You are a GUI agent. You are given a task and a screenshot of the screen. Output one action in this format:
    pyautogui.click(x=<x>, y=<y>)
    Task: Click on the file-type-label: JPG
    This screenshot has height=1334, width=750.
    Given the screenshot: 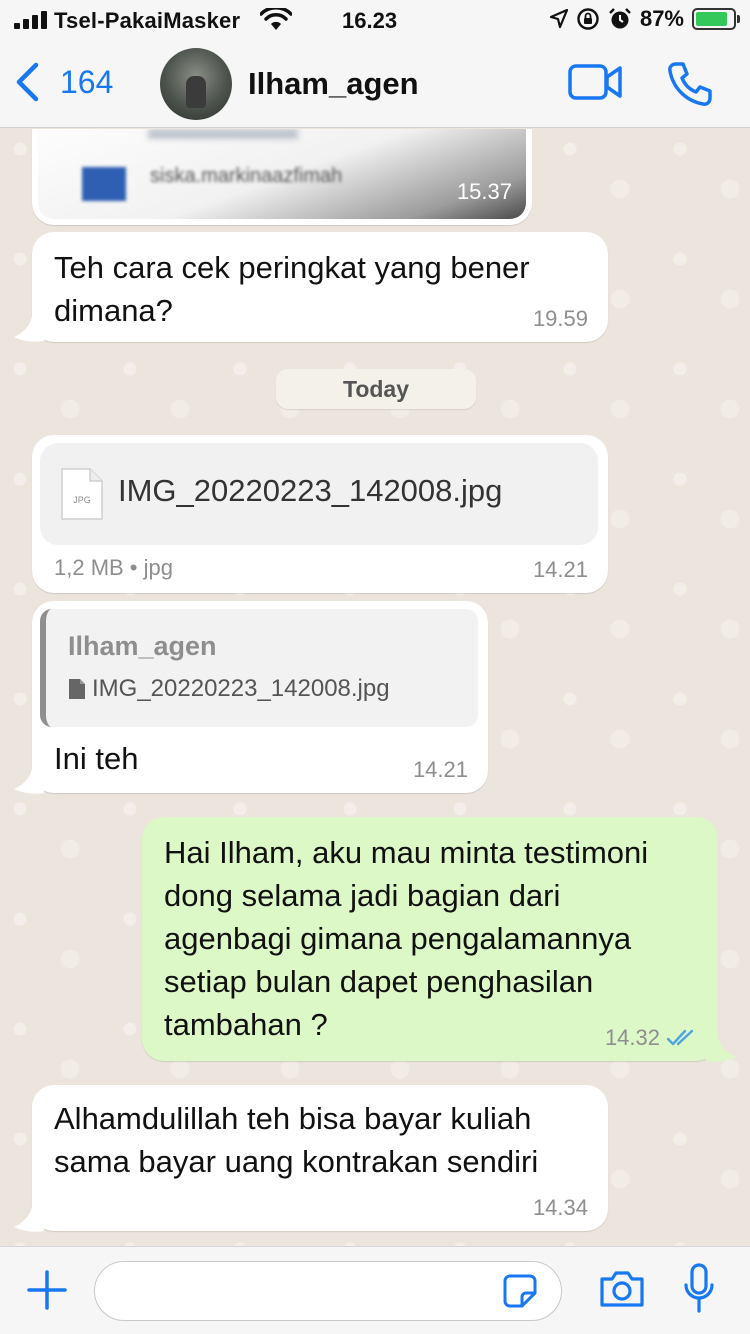 What is the action you would take?
    pyautogui.click(x=82, y=500)
    